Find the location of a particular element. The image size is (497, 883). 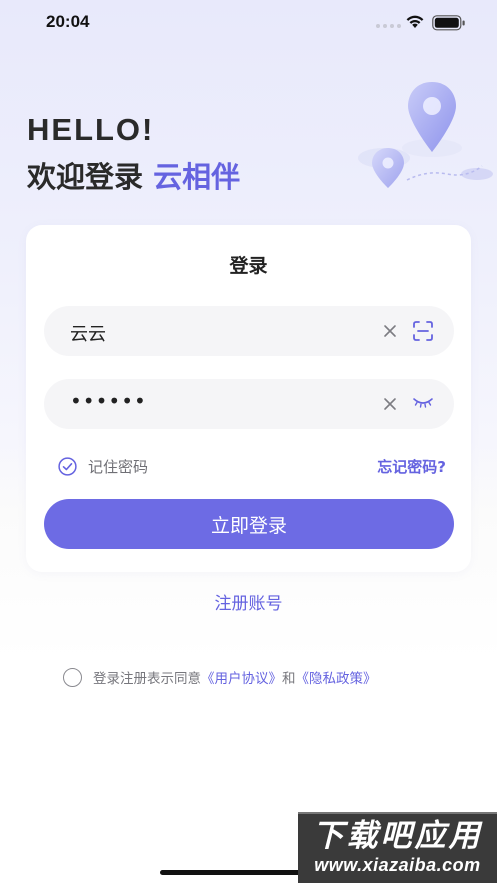

login-card-title: 登录 is located at coordinates (248, 266).